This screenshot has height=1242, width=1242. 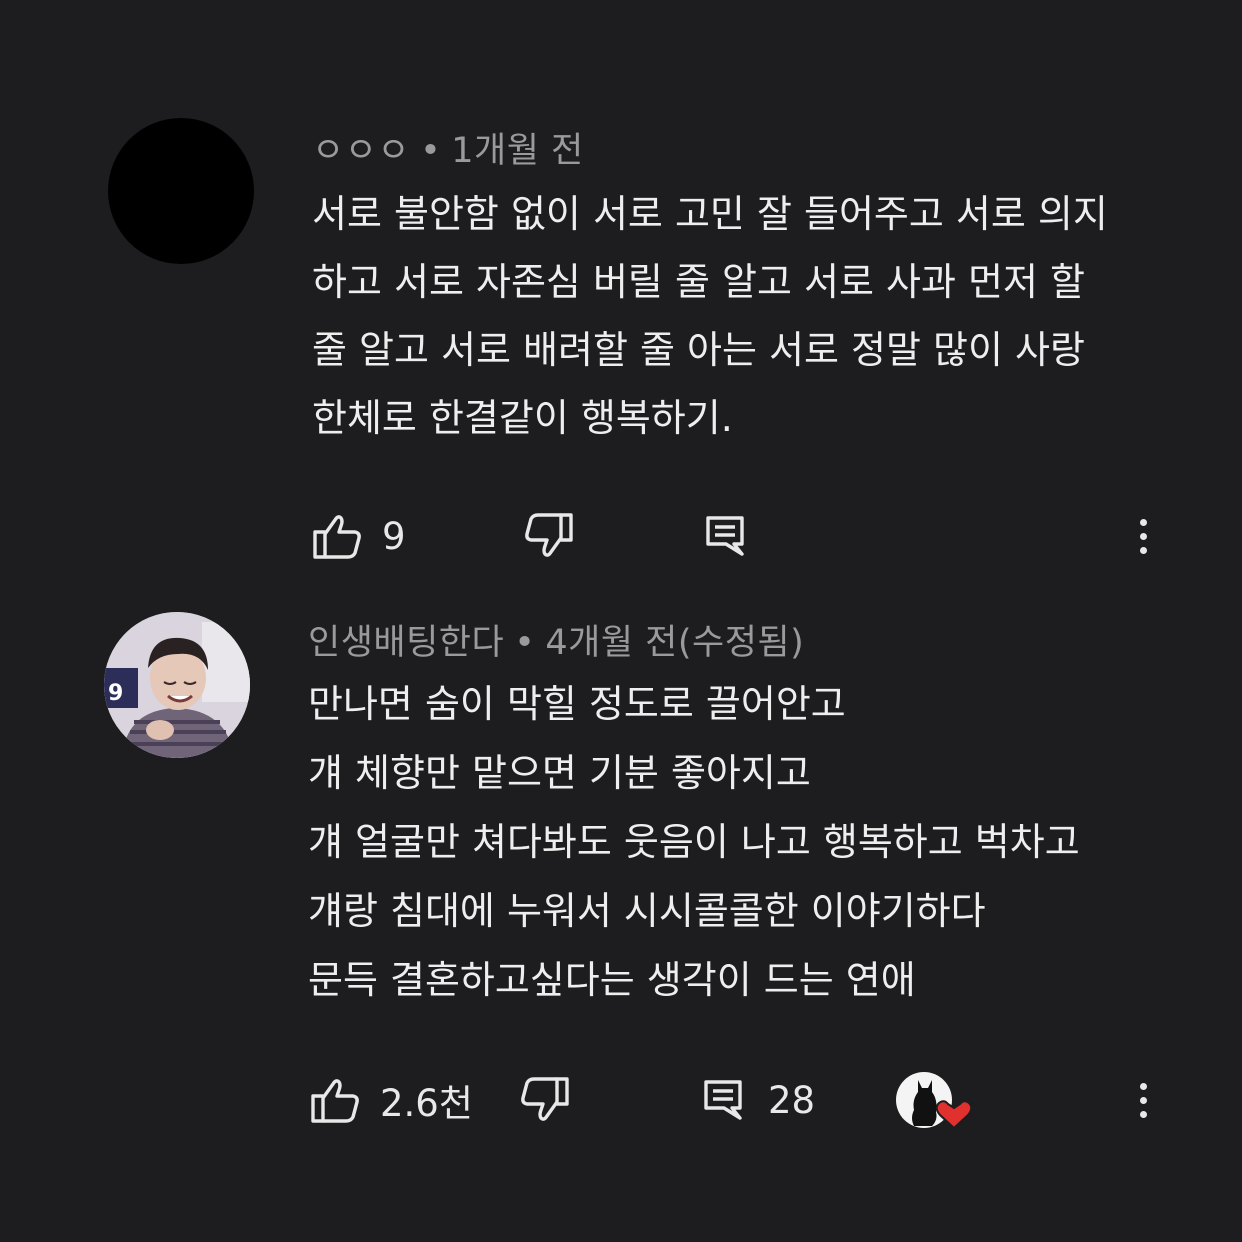 What do you see at coordinates (115, 693) in the screenshot?
I see `svg-text: 9` at bounding box center [115, 693].